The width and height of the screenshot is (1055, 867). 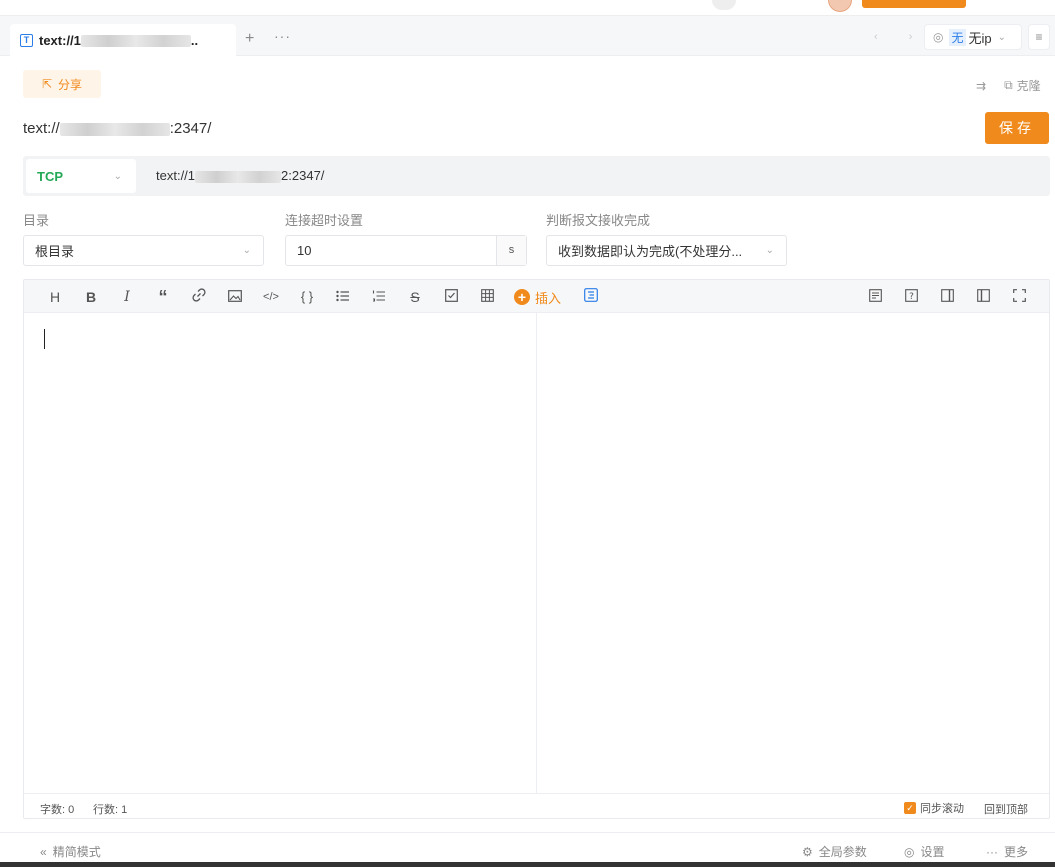 What do you see at coordinates (43, 851) in the screenshot?
I see `double-chevron-left-icon: «` at bounding box center [43, 851].